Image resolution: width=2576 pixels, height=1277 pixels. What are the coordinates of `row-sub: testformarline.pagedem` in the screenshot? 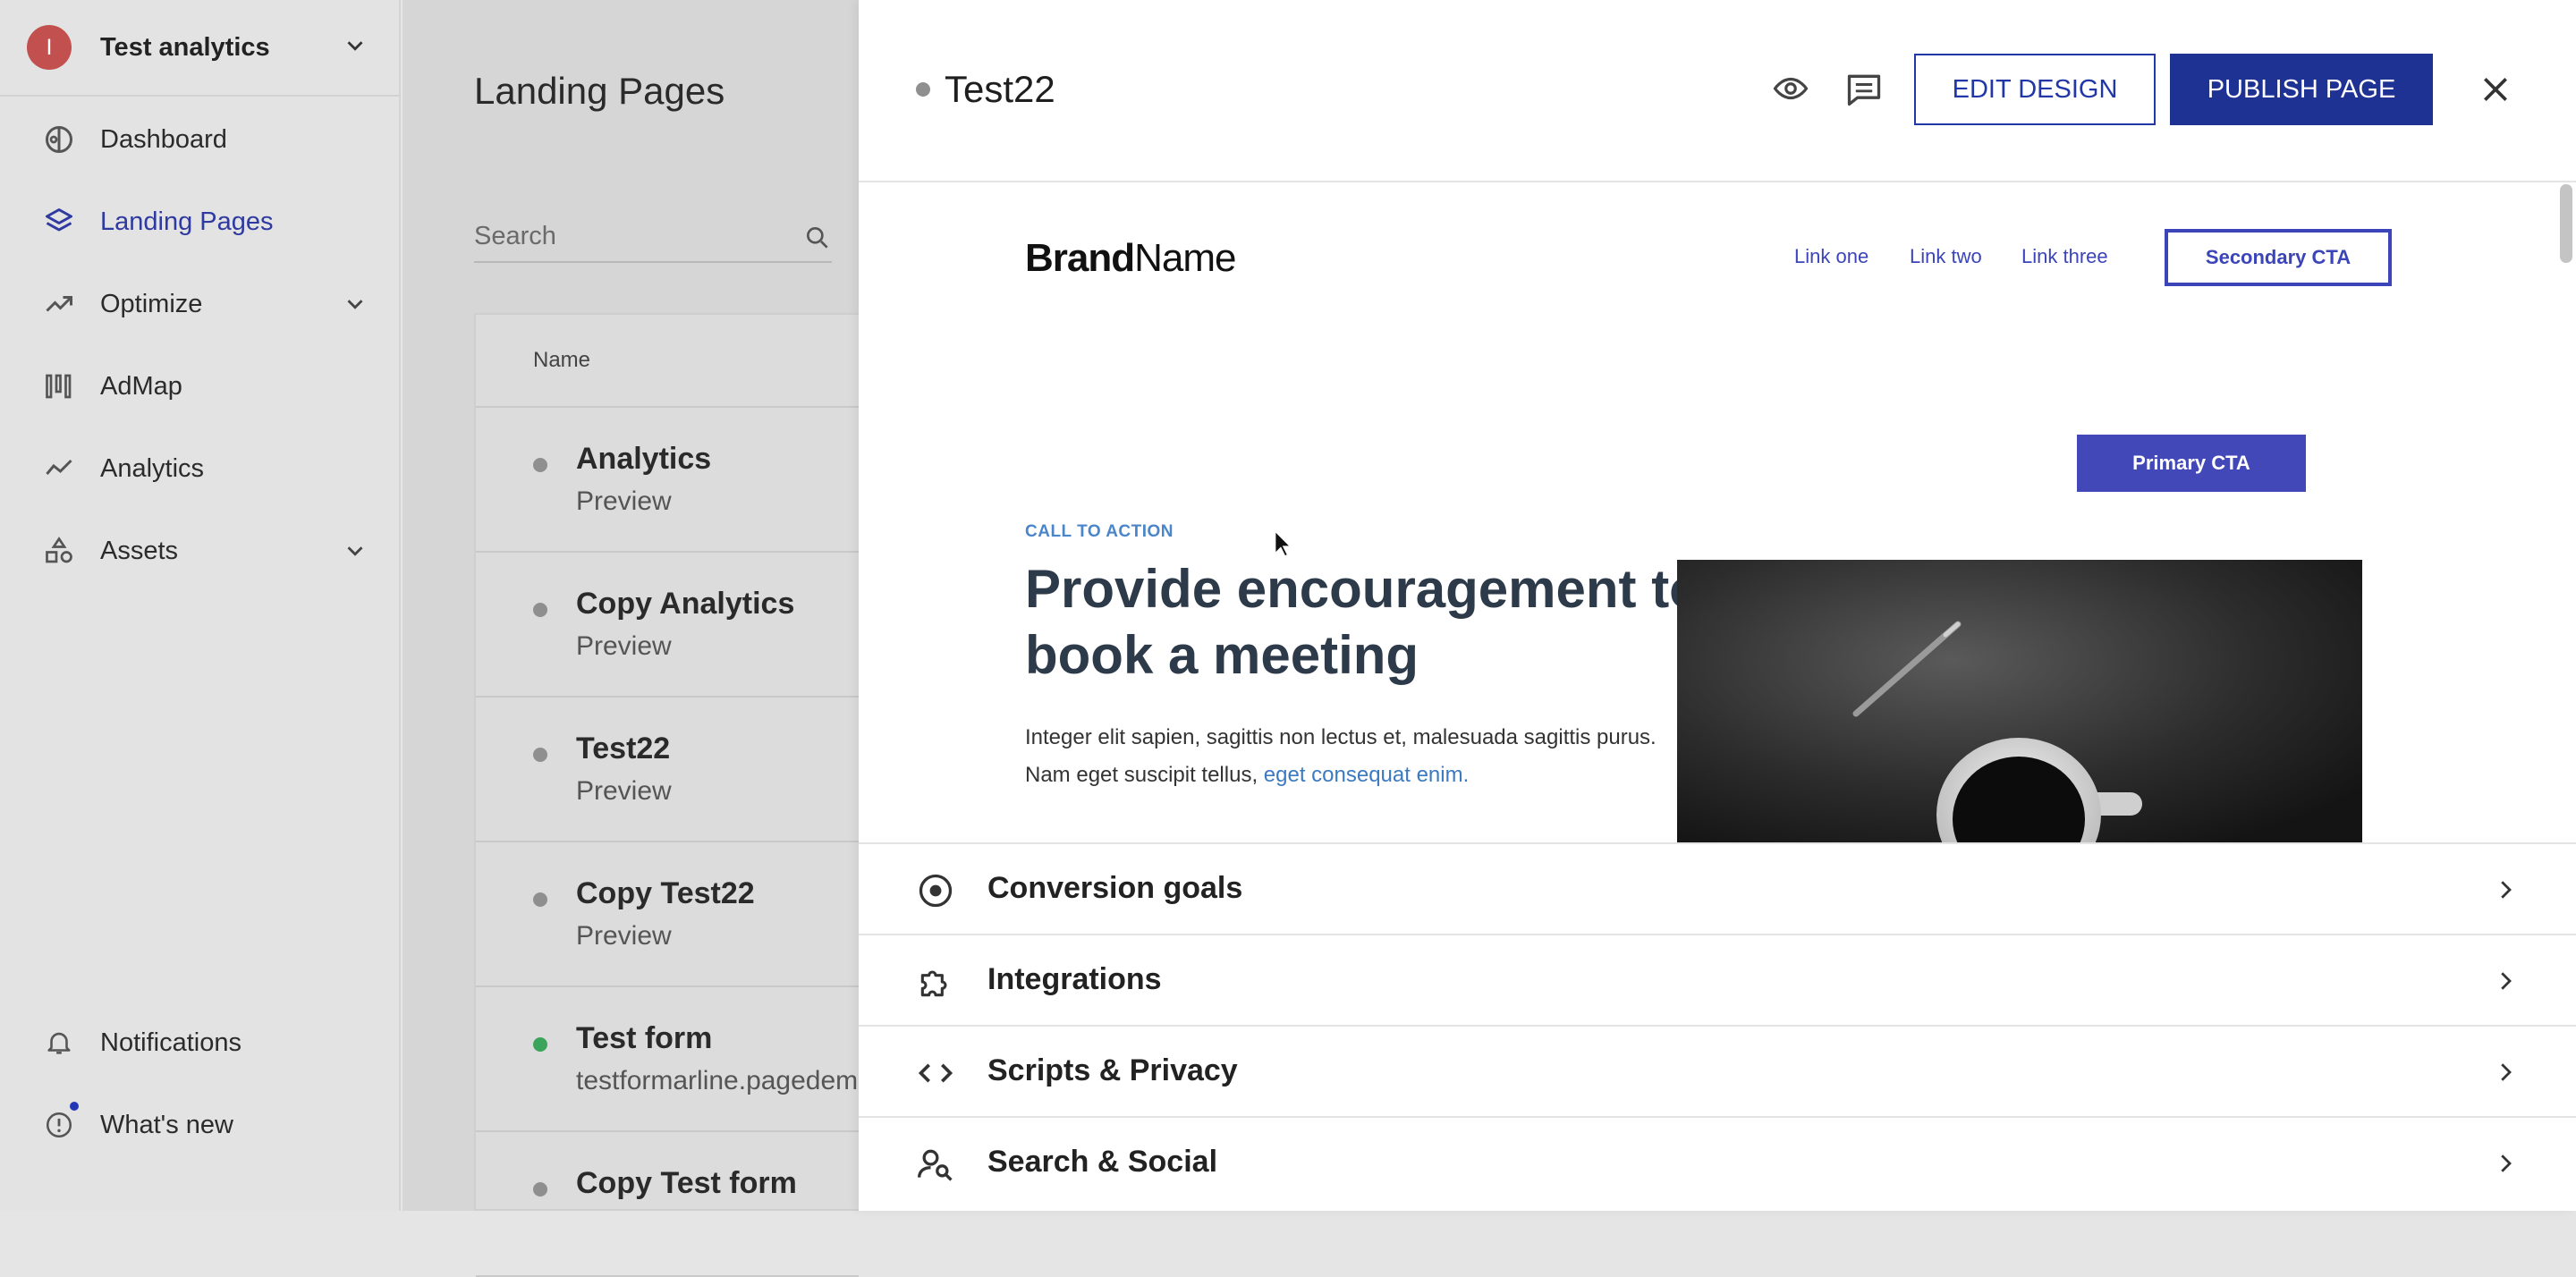 It's located at (717, 1080).